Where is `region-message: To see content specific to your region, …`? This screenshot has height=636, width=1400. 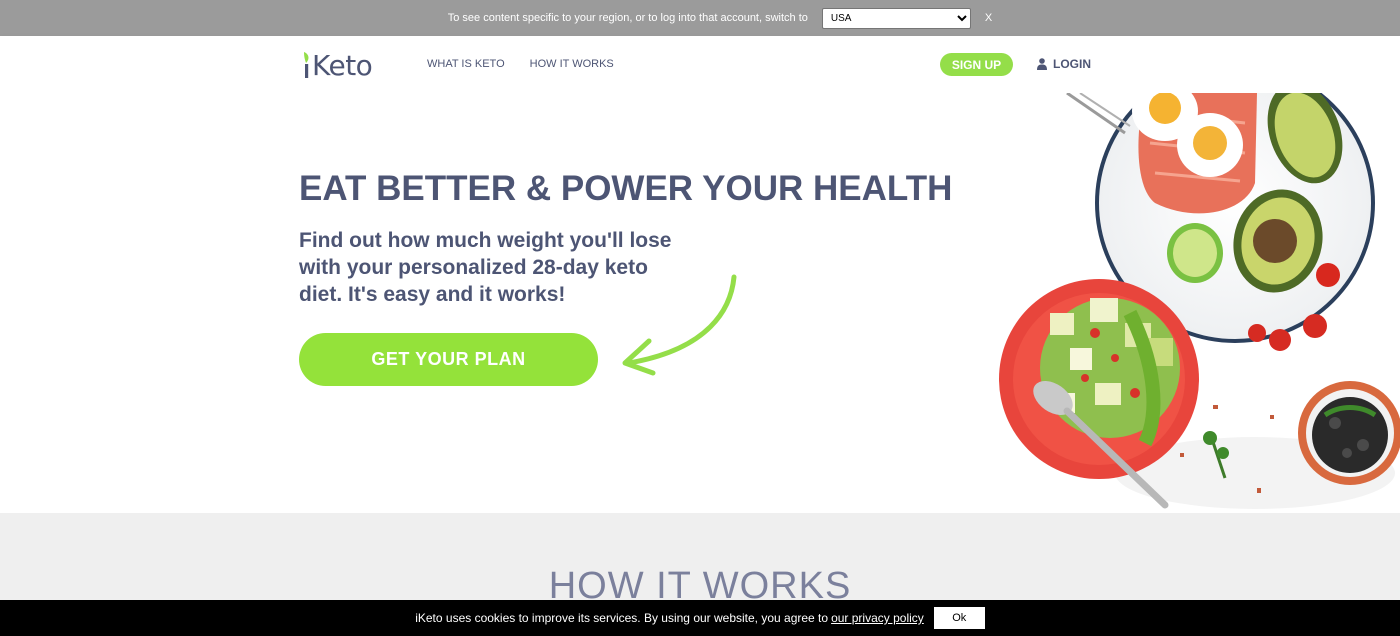
region-message: To see content specific to your region, … is located at coordinates (627, 18).